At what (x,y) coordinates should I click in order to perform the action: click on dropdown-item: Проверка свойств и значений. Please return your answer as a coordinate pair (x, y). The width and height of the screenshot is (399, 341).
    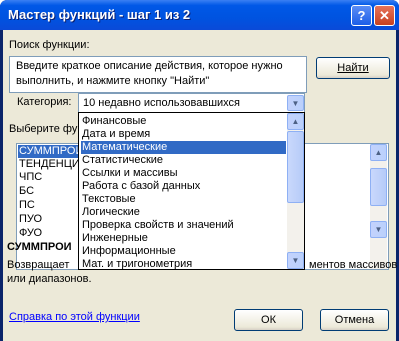
    Looking at the image, I should click on (183, 225).